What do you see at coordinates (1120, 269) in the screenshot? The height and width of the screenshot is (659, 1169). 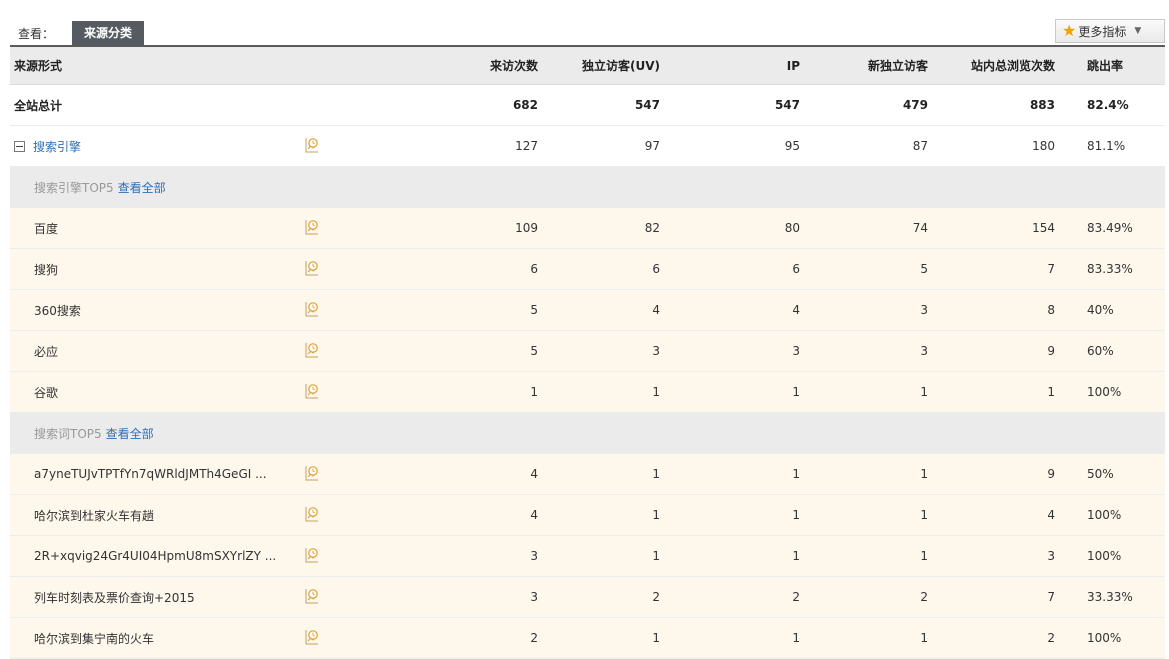 I see `engine-bounce-rate: 83.33%` at bounding box center [1120, 269].